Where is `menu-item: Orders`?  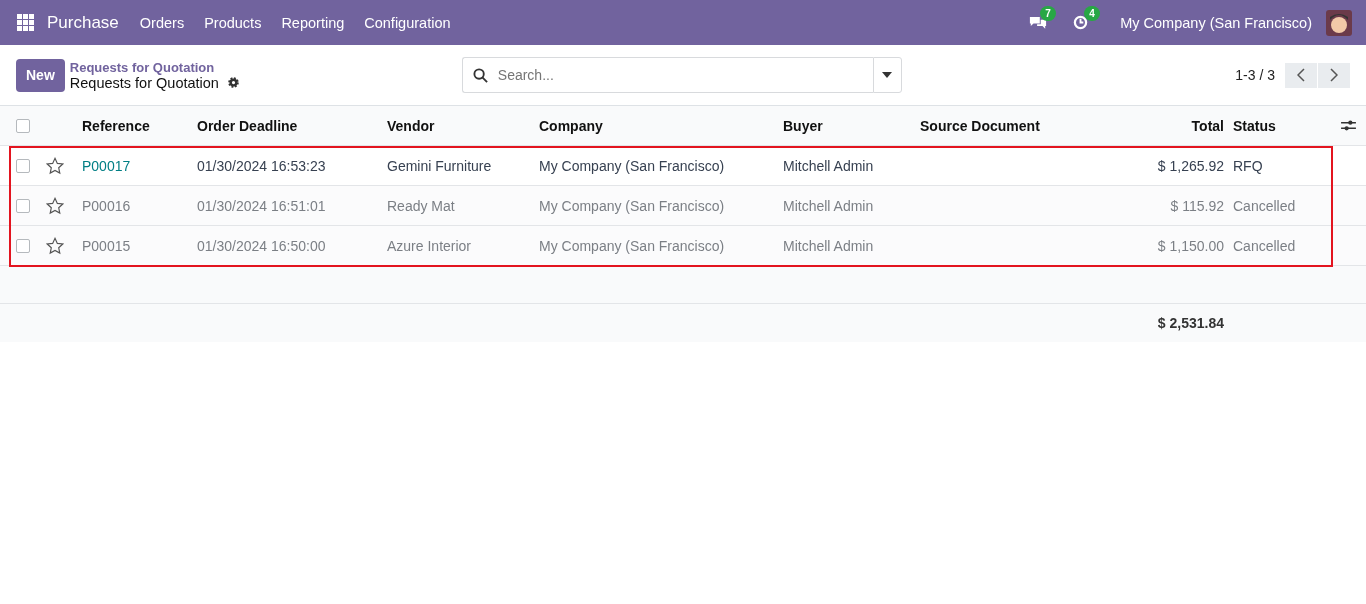
menu-item: Orders is located at coordinates (162, 22).